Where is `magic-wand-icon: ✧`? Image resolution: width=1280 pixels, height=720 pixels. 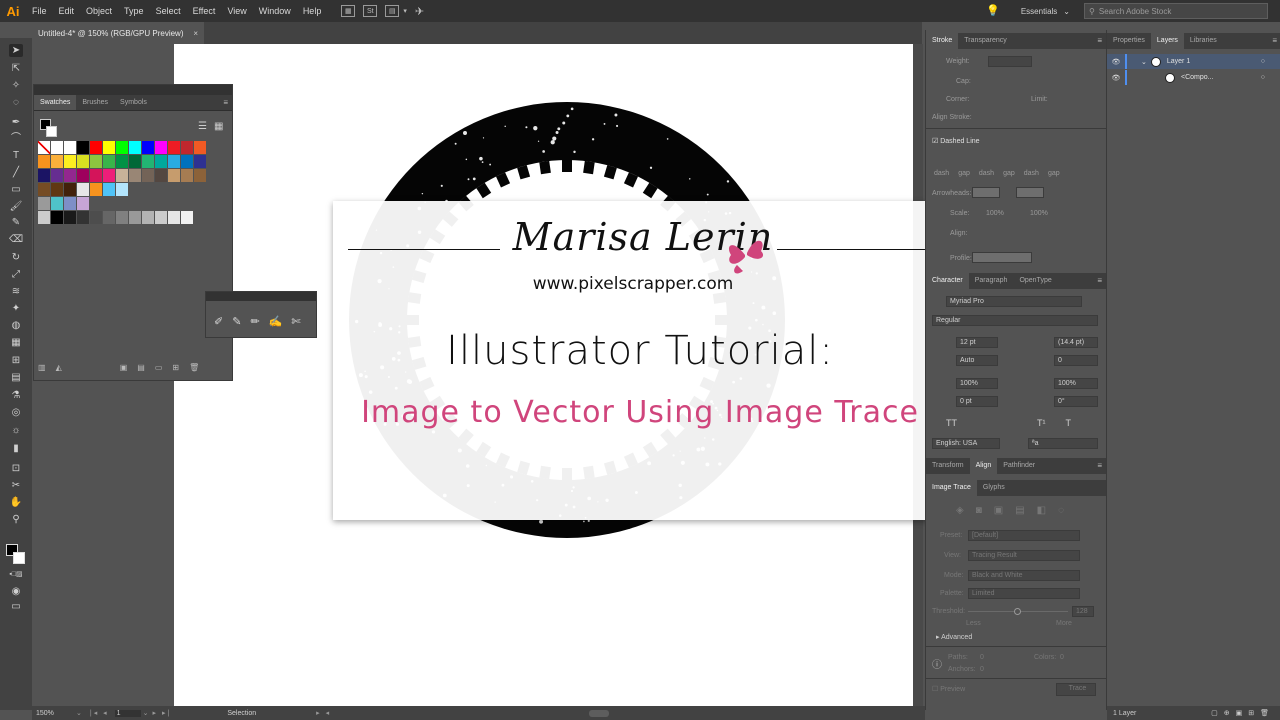
magic-wand-icon: ✧ is located at coordinates (16, 85).